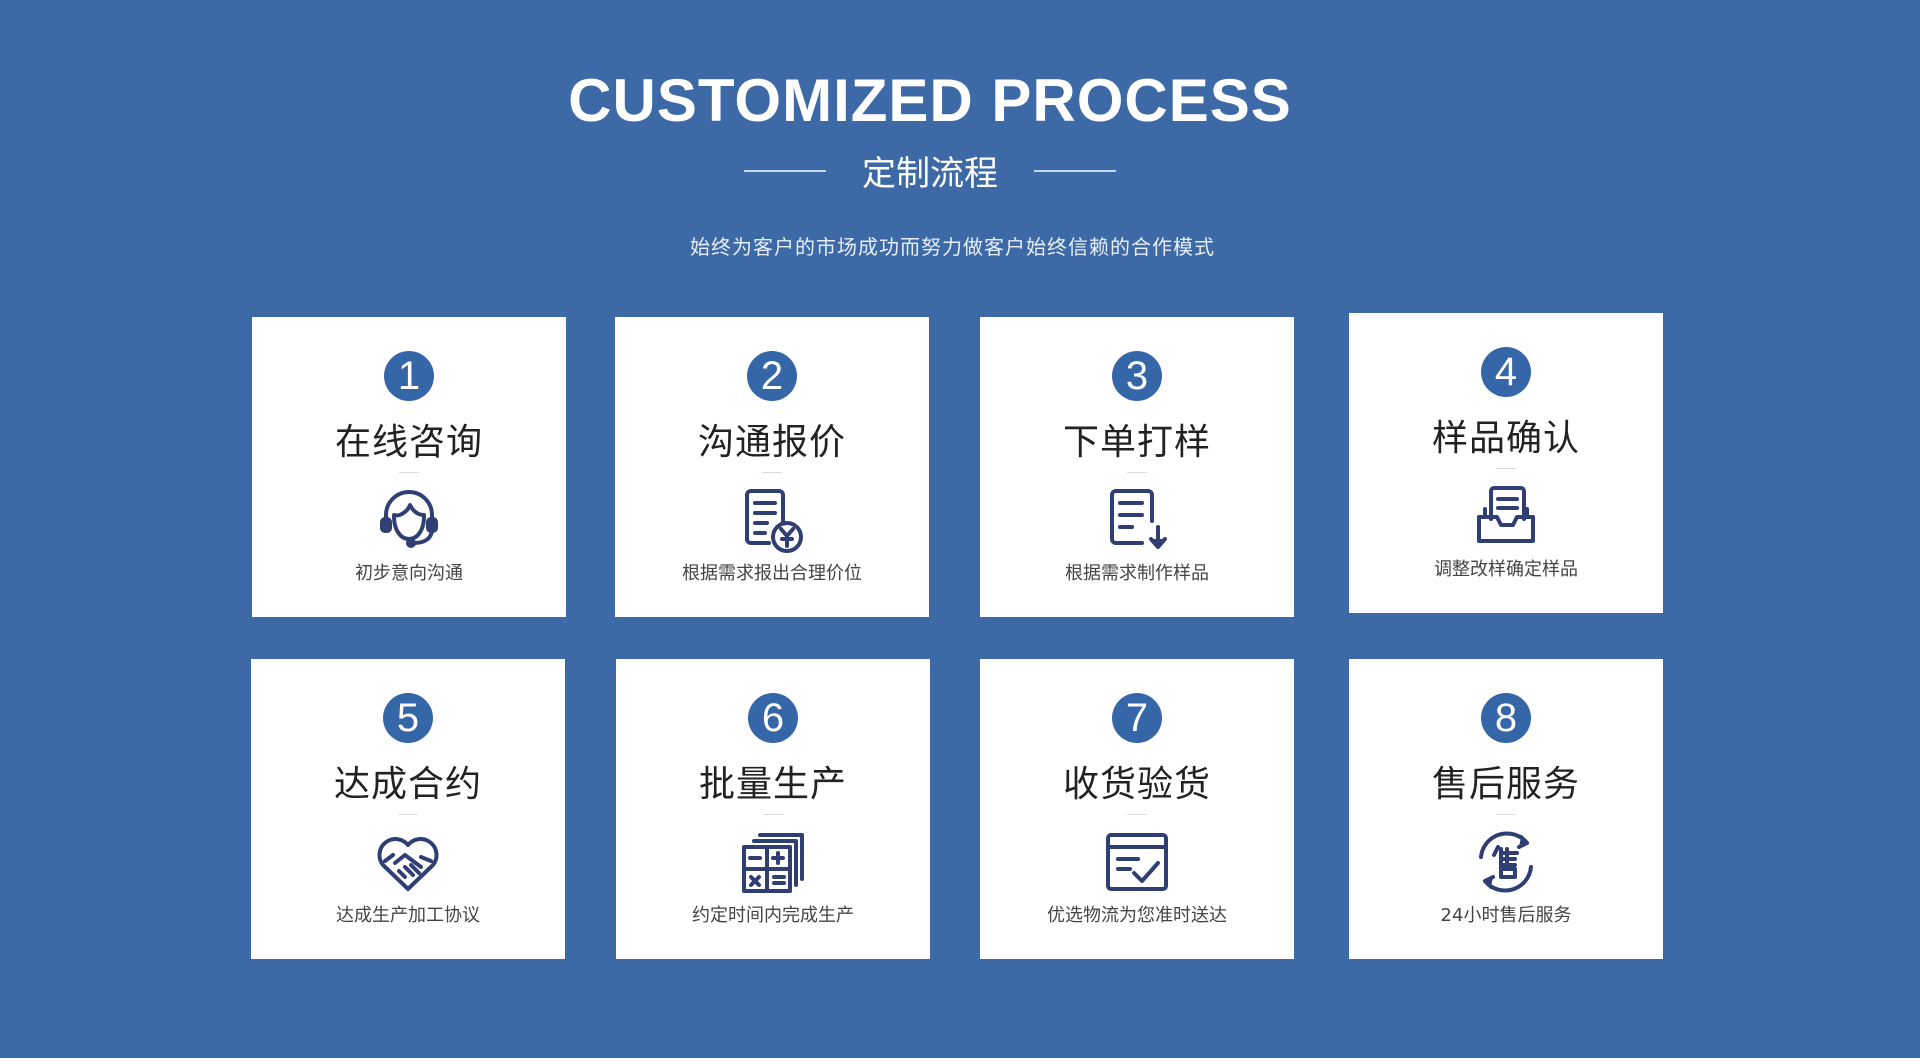  Describe the element at coordinates (772, 467) in the screenshot. I see `step-card-2: 2 沟通报价 根据需求报出合理价位` at that location.